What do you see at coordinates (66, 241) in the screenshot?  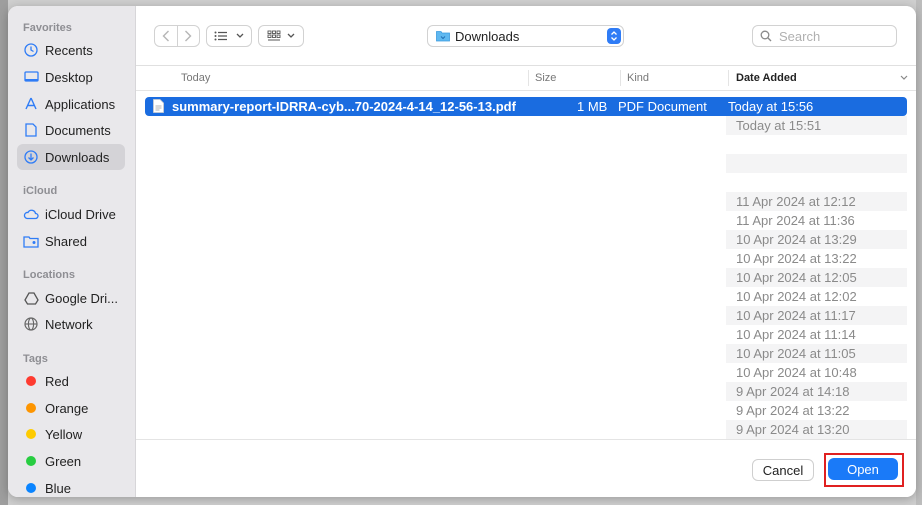 I see `sidebar-item-label: Shared` at bounding box center [66, 241].